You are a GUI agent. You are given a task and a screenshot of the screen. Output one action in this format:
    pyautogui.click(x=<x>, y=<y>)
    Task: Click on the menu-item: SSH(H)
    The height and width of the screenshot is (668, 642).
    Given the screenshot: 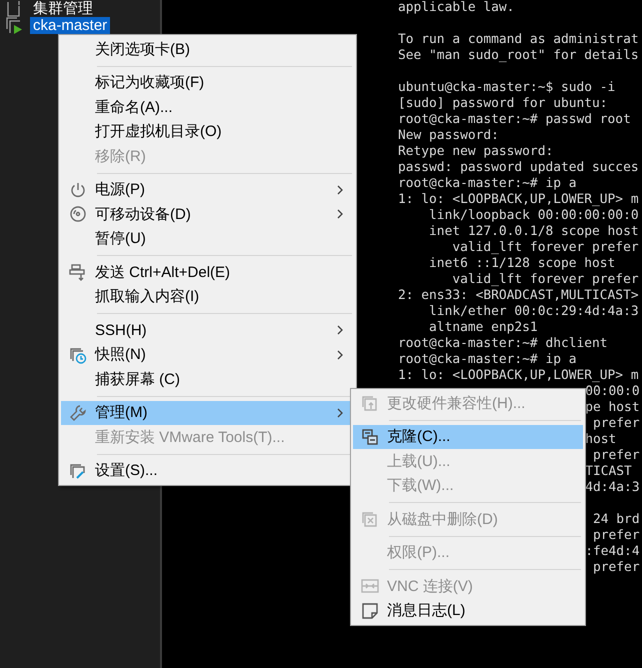 What is the action you would take?
    pyautogui.click(x=207, y=330)
    